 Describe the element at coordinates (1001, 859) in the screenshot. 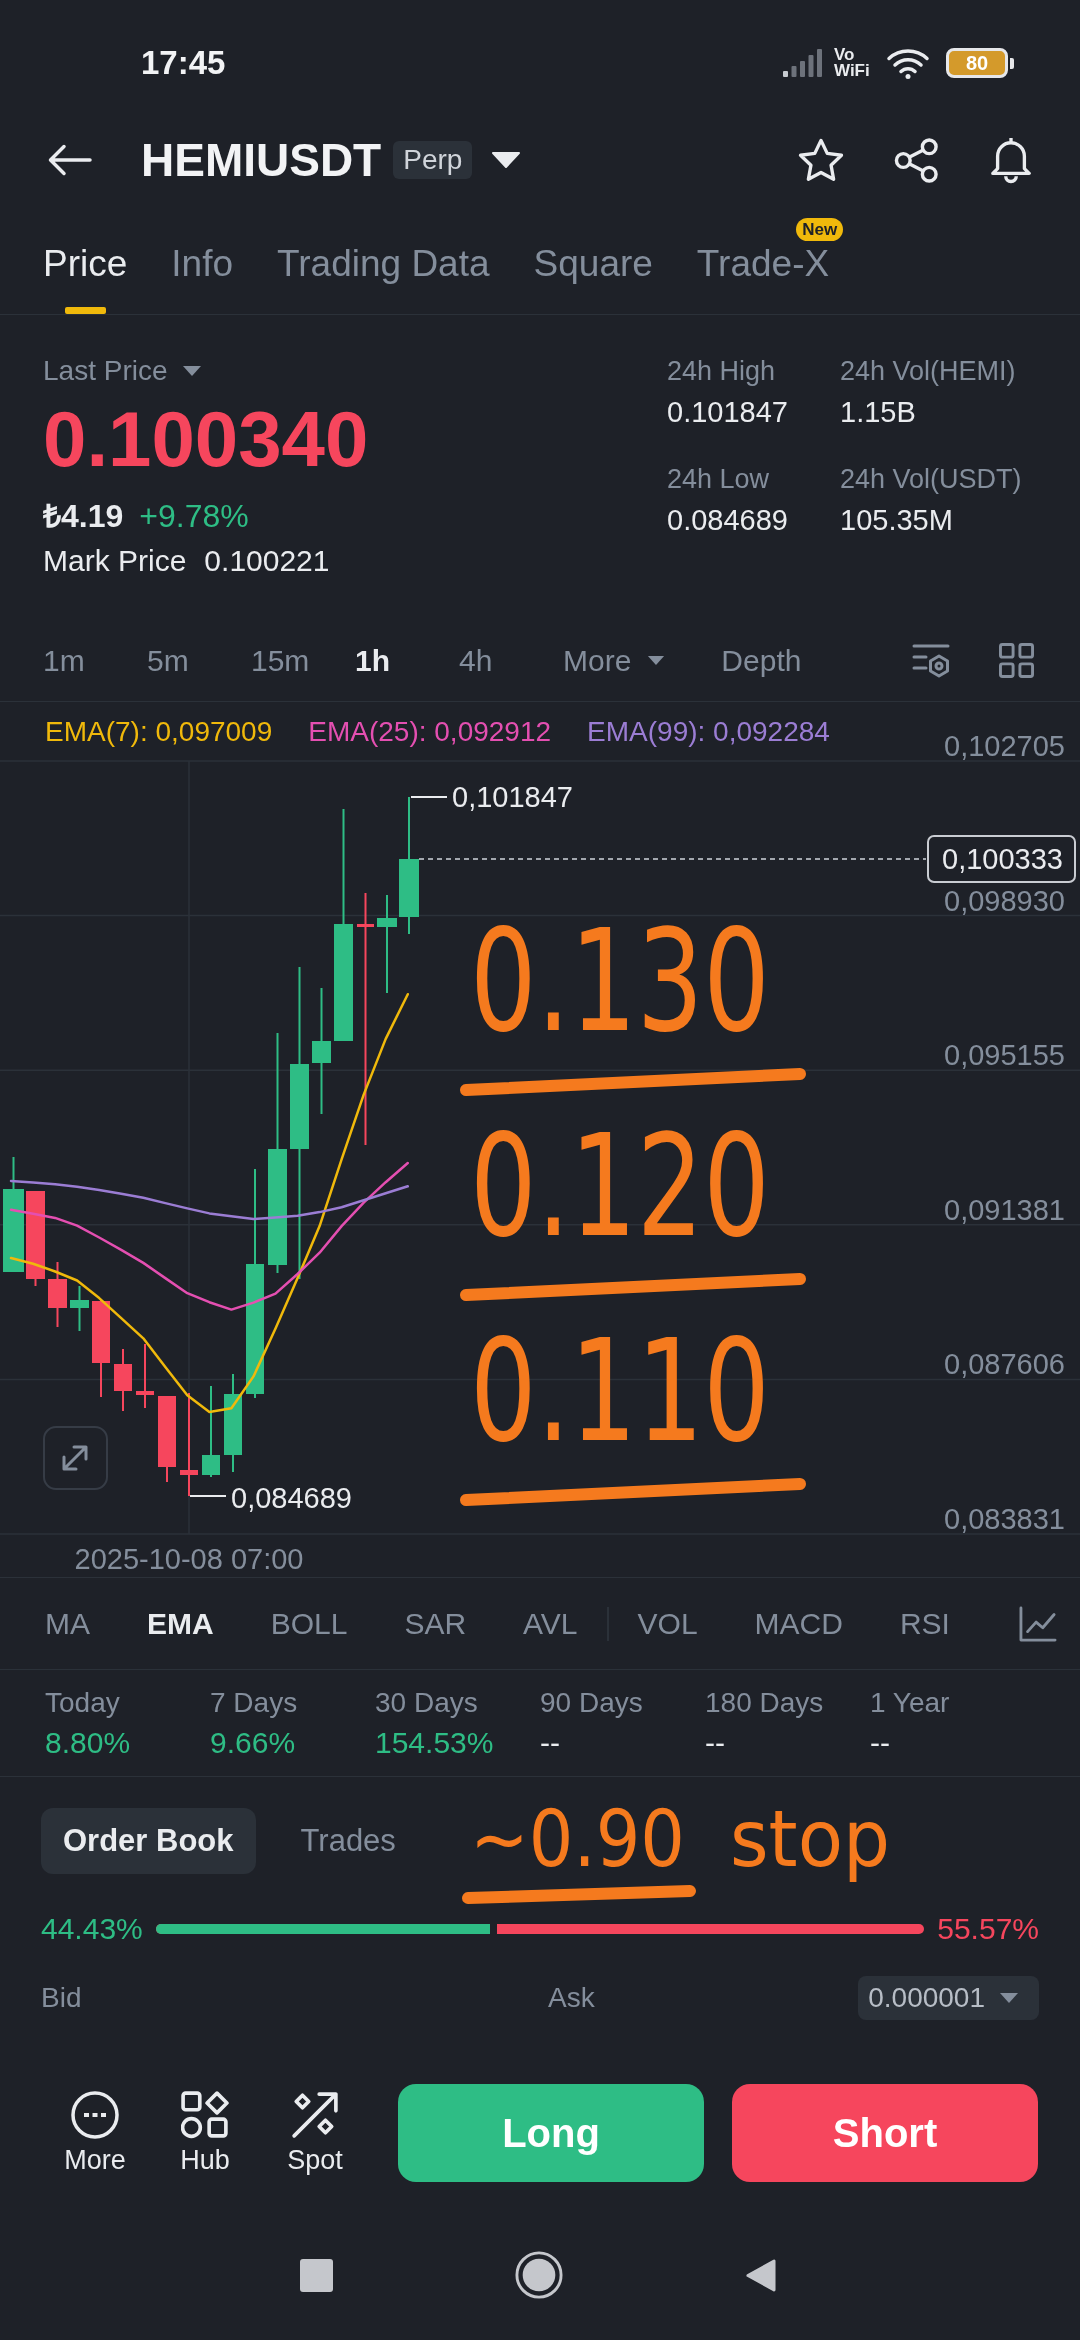

I see `current-price-tag: 0,100333` at that location.